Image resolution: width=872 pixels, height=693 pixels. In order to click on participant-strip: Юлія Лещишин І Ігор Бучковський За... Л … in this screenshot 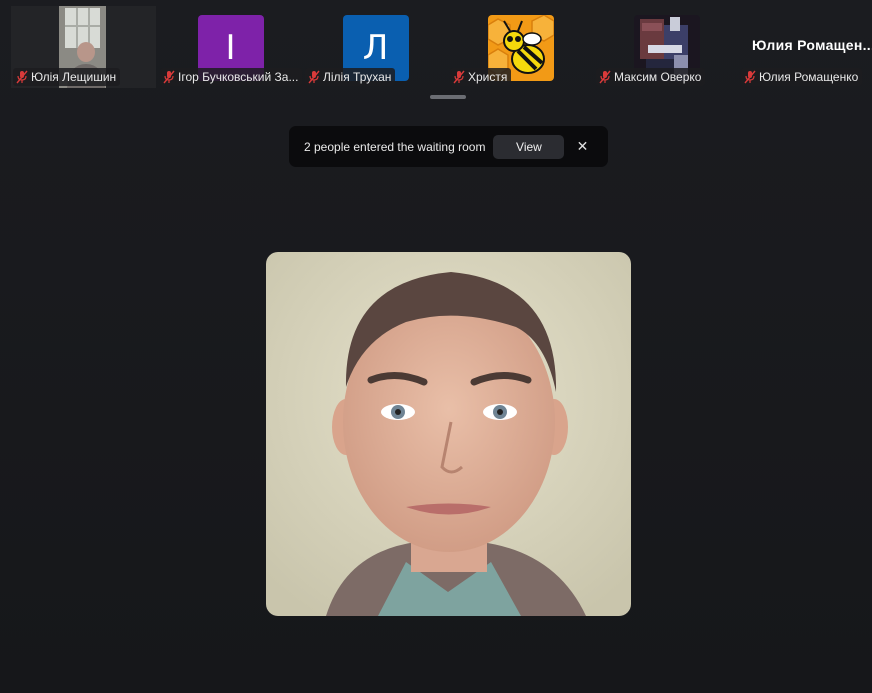, I will do `click(436, 45)`.